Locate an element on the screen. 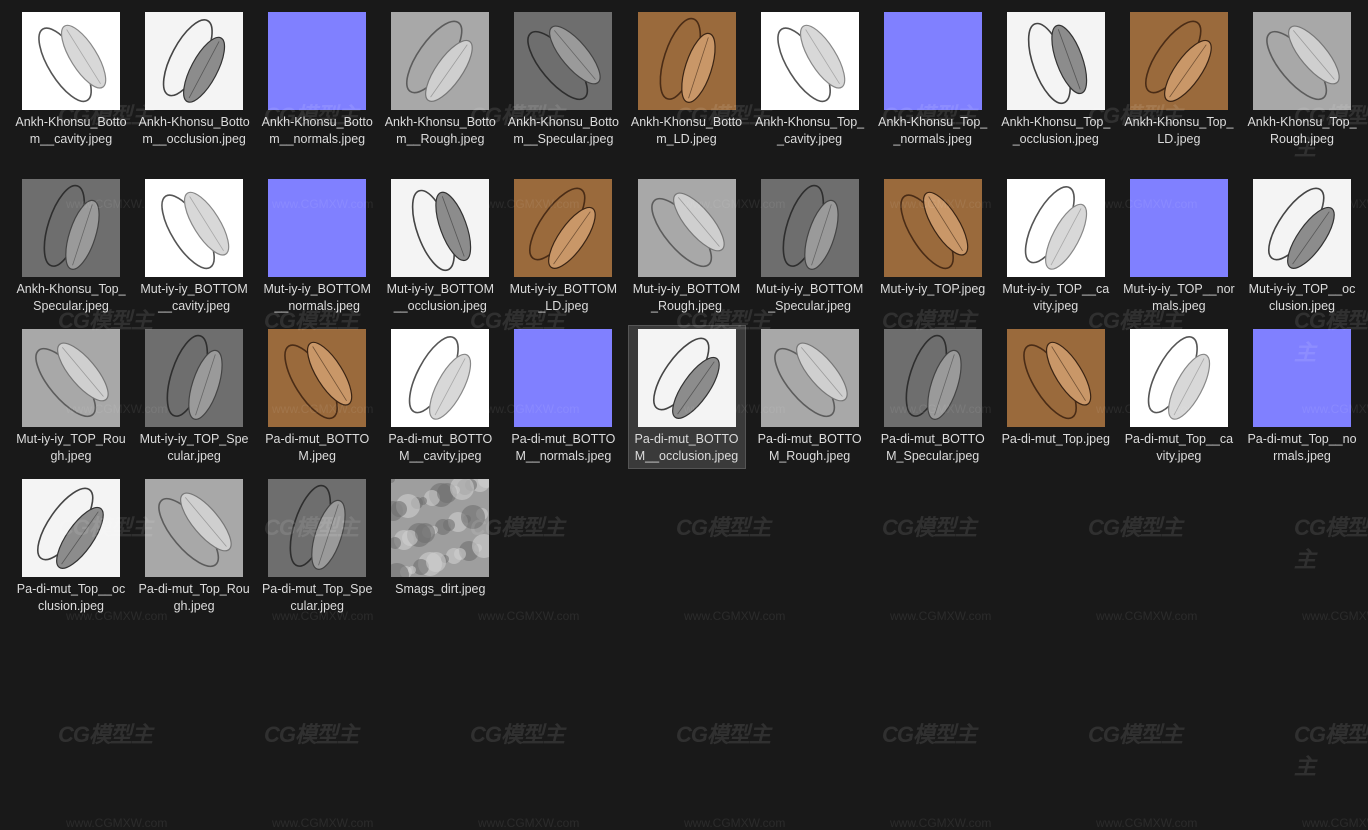  file-name-label: Pa-di-mut_BOTTOM_Rough.jpeg is located at coordinates (809, 447).